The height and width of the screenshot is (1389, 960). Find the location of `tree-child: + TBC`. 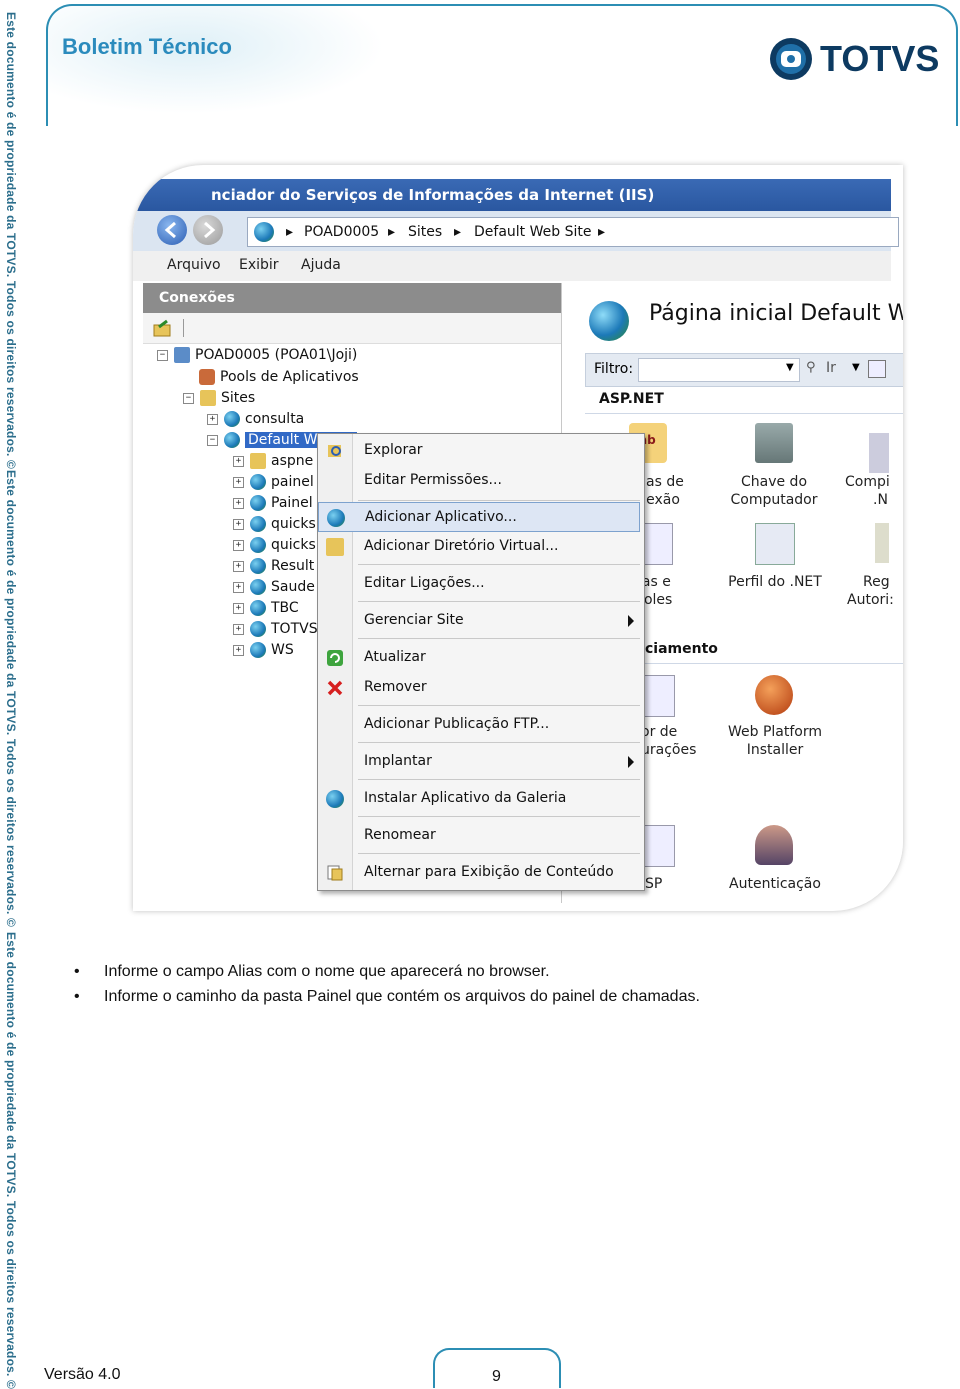

tree-child: + TBC is located at coordinates (266, 608).